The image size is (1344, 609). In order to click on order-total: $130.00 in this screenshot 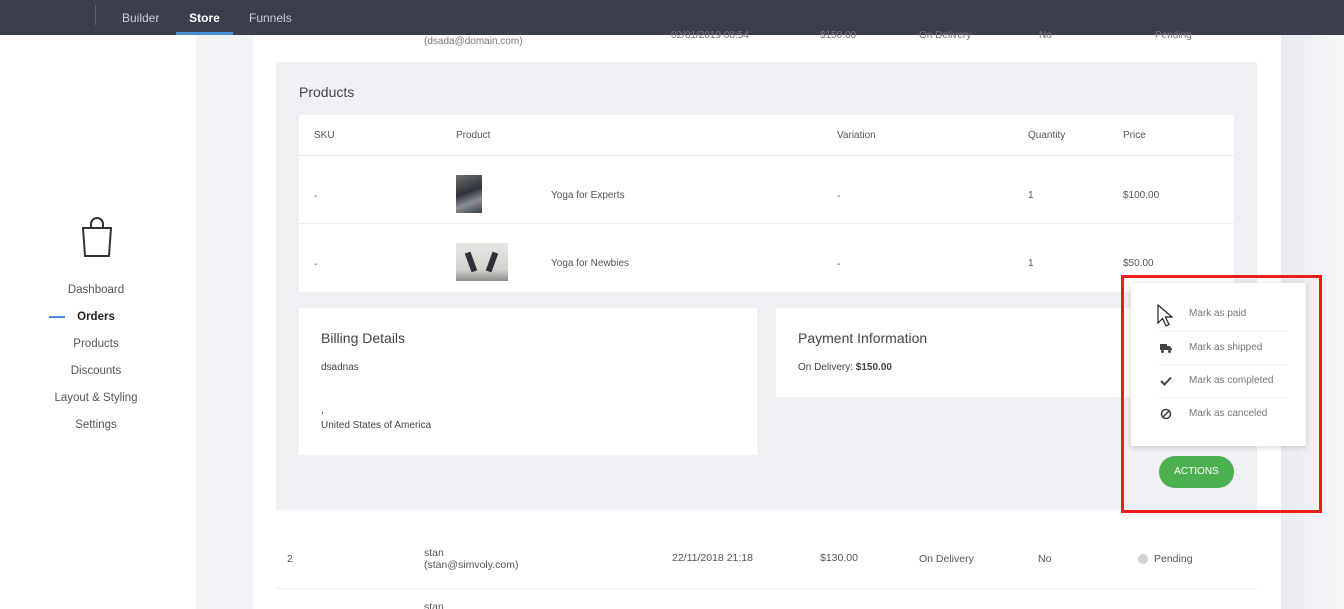, I will do `click(839, 558)`.